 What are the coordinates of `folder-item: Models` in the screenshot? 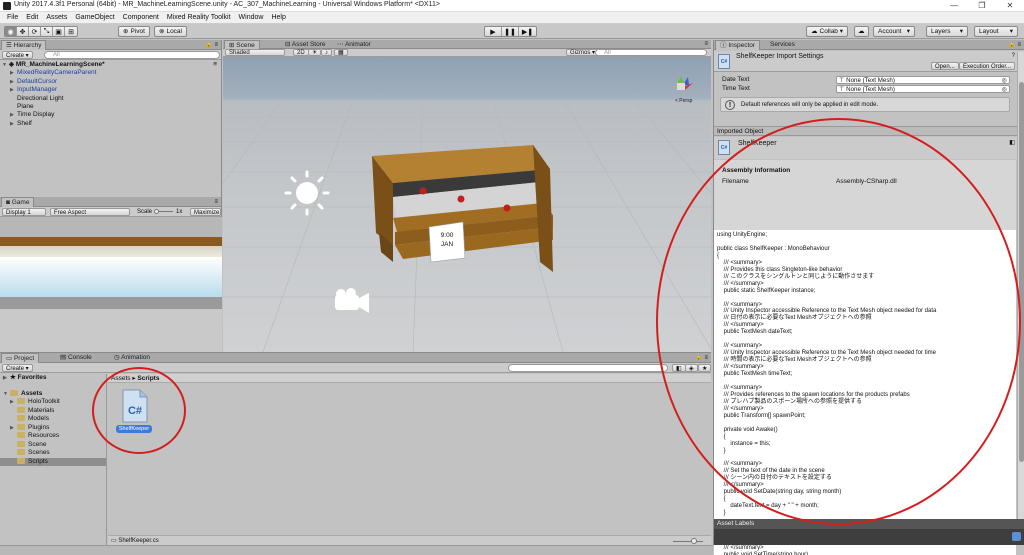 It's located at (54, 419).